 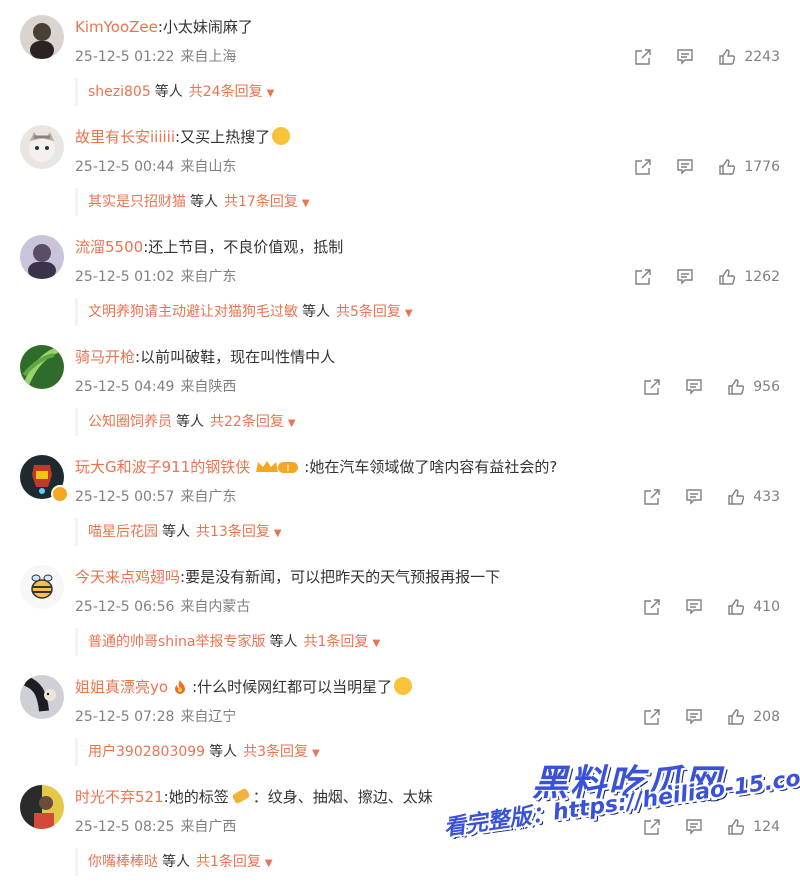 What do you see at coordinates (208, 387) in the screenshot?
I see `comment-location: 来自陕西` at bounding box center [208, 387].